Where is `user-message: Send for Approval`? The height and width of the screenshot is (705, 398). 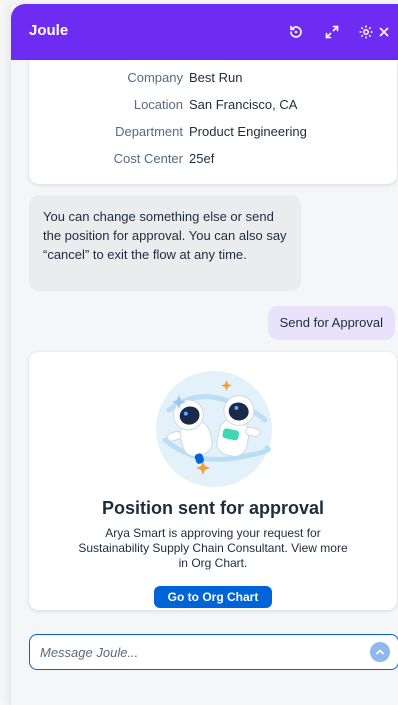 user-message: Send for Approval is located at coordinates (331, 323).